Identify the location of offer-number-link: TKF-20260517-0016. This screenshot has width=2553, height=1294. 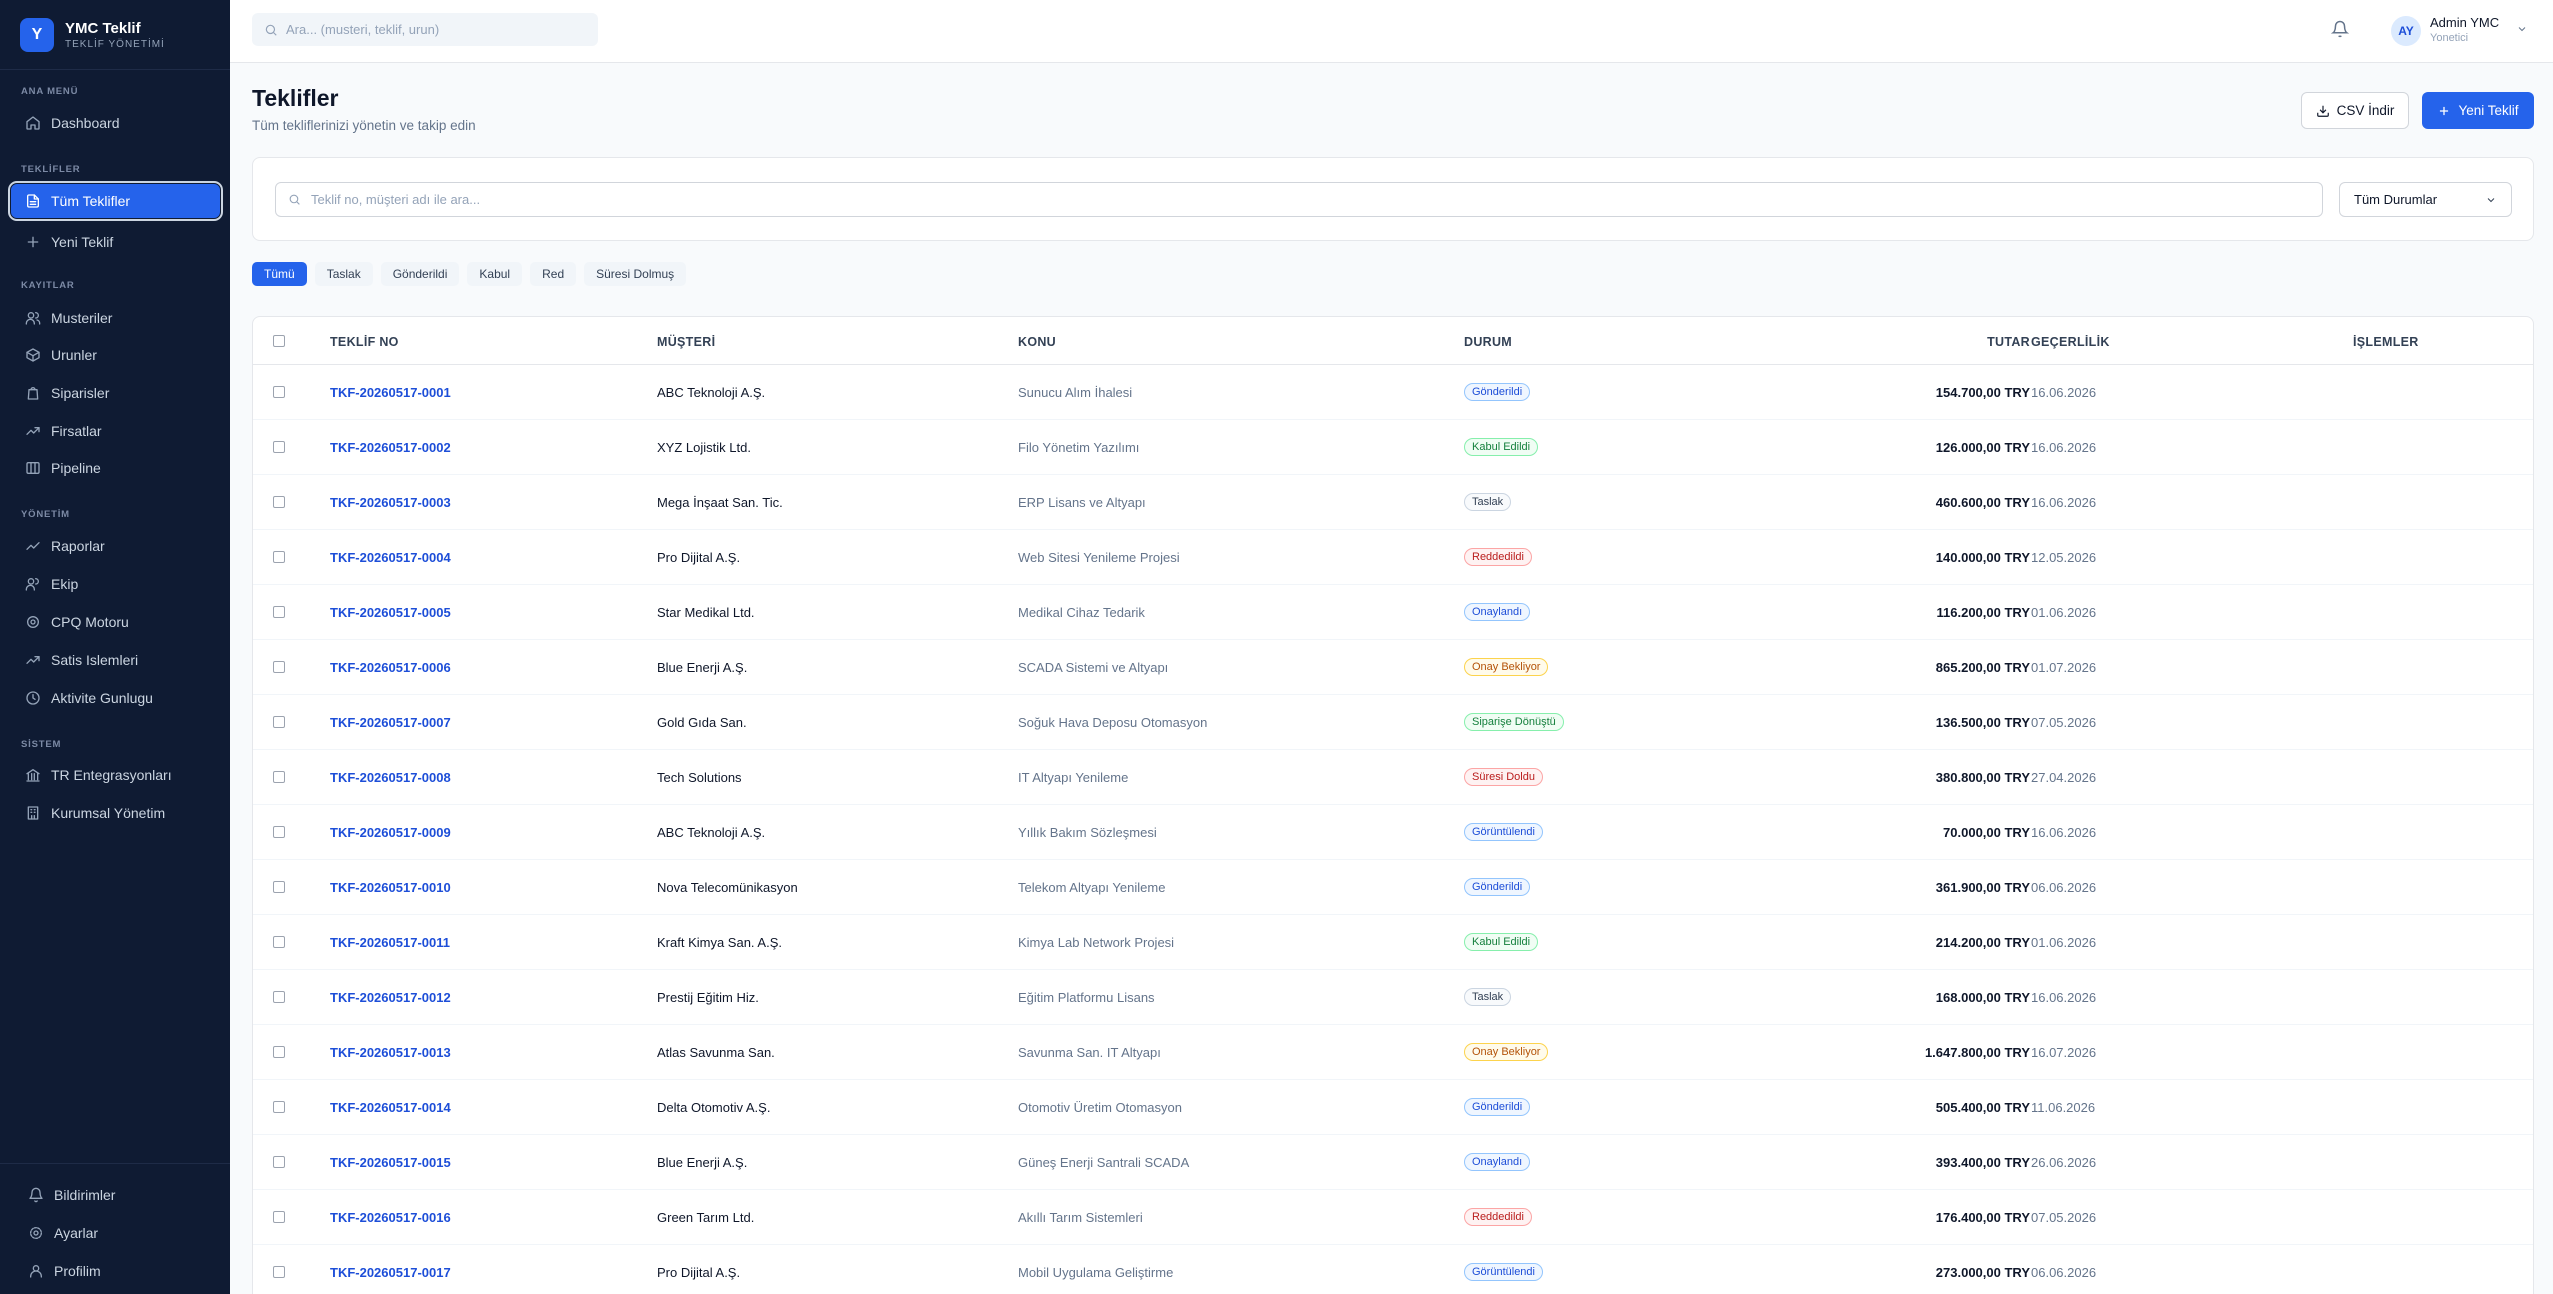
(390, 1217).